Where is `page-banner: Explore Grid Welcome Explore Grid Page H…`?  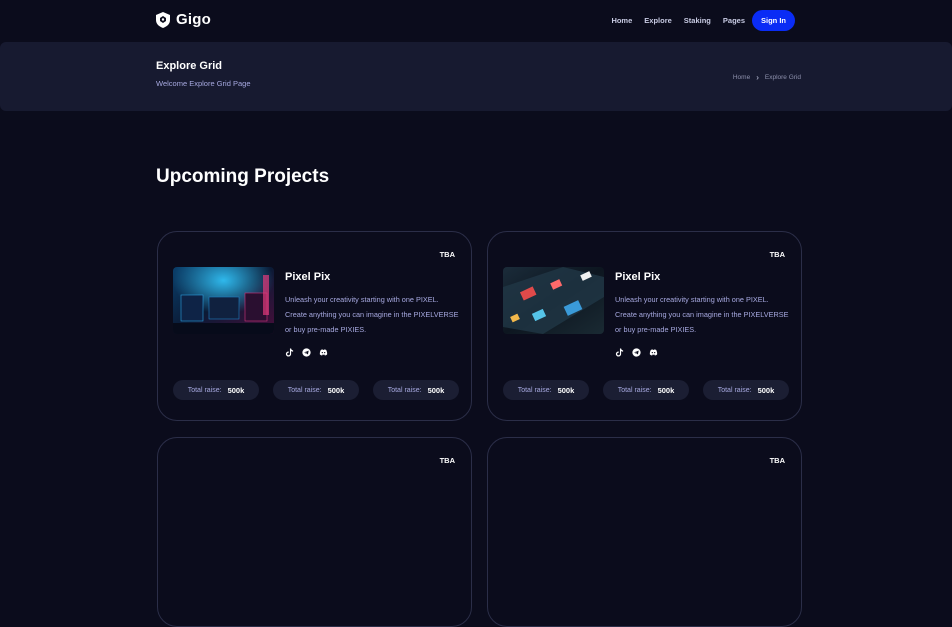
page-banner: Explore Grid Welcome Explore Grid Page H… is located at coordinates (476, 76).